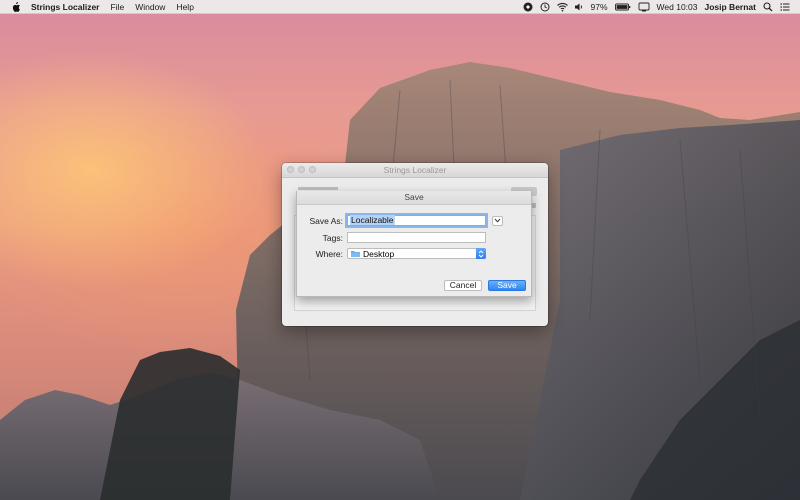 This screenshot has width=800, height=500. What do you see at coordinates (150, 7) in the screenshot?
I see `menu-window: Window` at bounding box center [150, 7].